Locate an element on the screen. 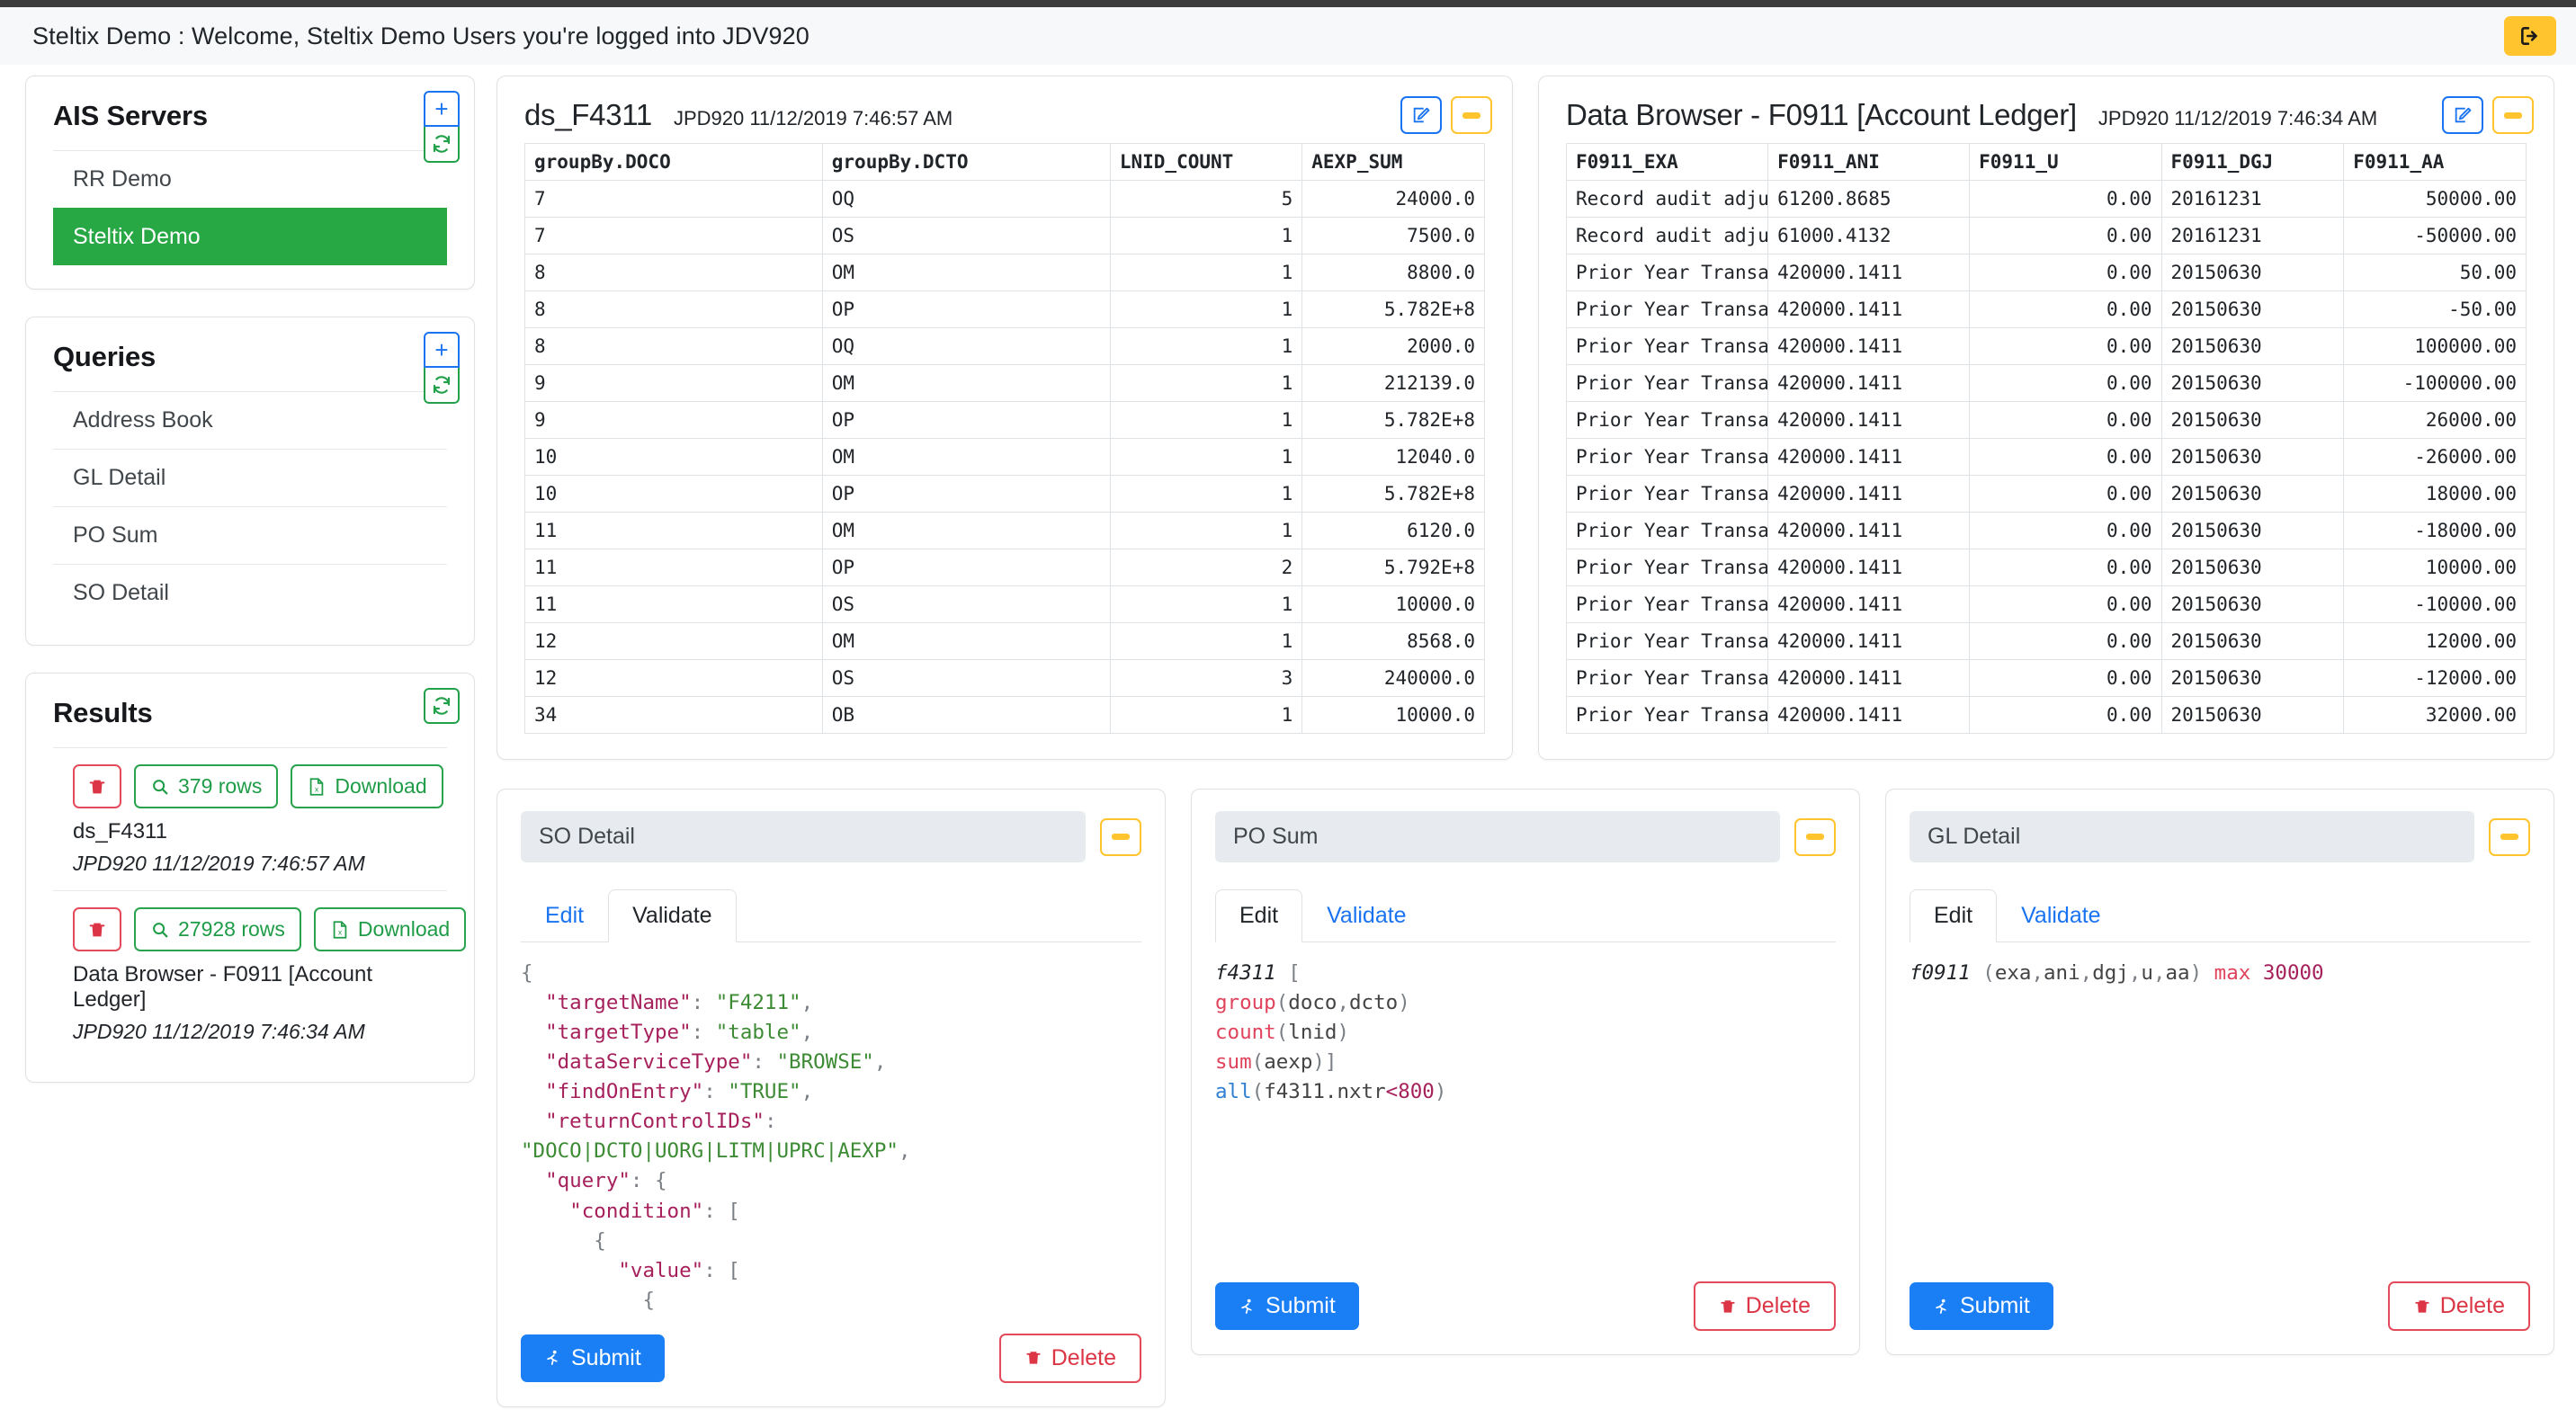 The image size is (2576, 1419). cell: 18000.00 is located at coordinates (2435, 494).